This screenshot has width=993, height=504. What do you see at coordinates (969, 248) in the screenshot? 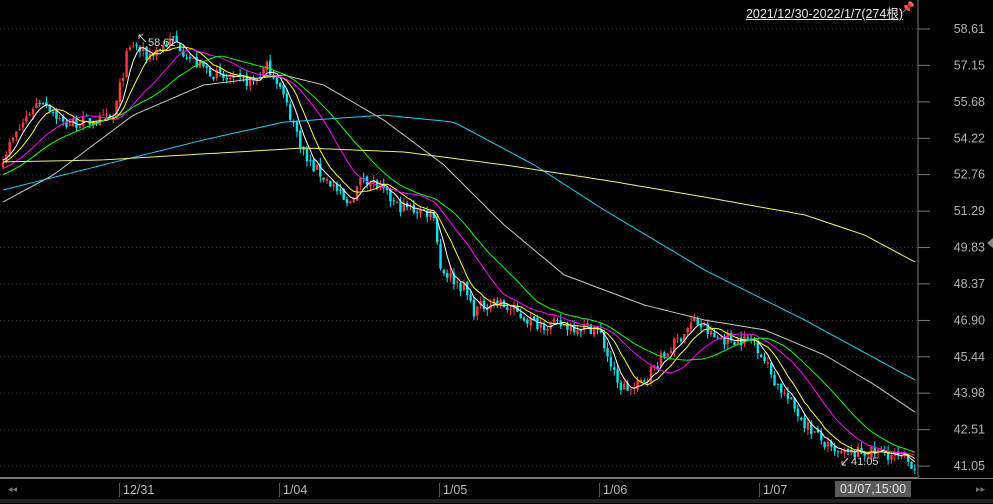
I see `y-tick-label: 49.83` at bounding box center [969, 248].